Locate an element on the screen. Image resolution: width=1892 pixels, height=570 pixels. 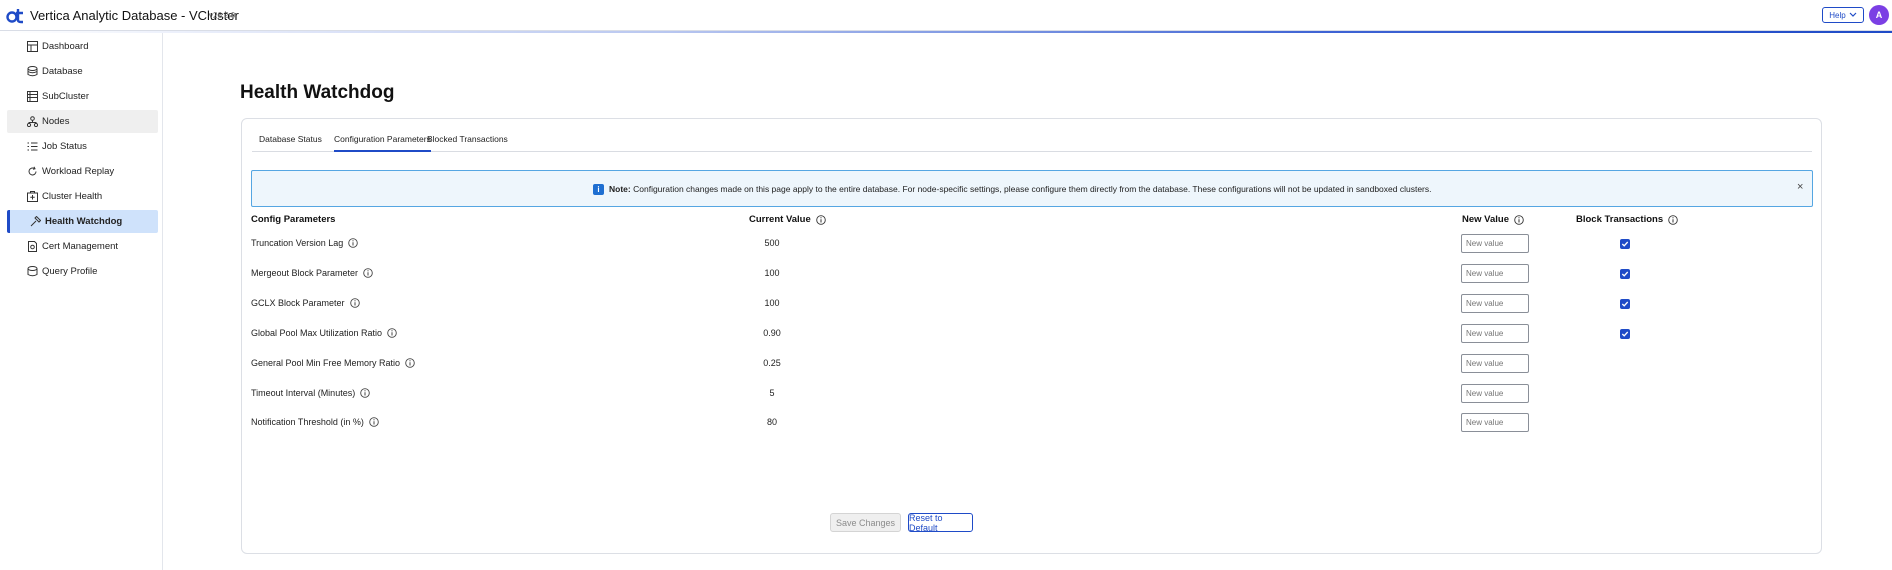
close-icon: × is located at coordinates (1800, 187).